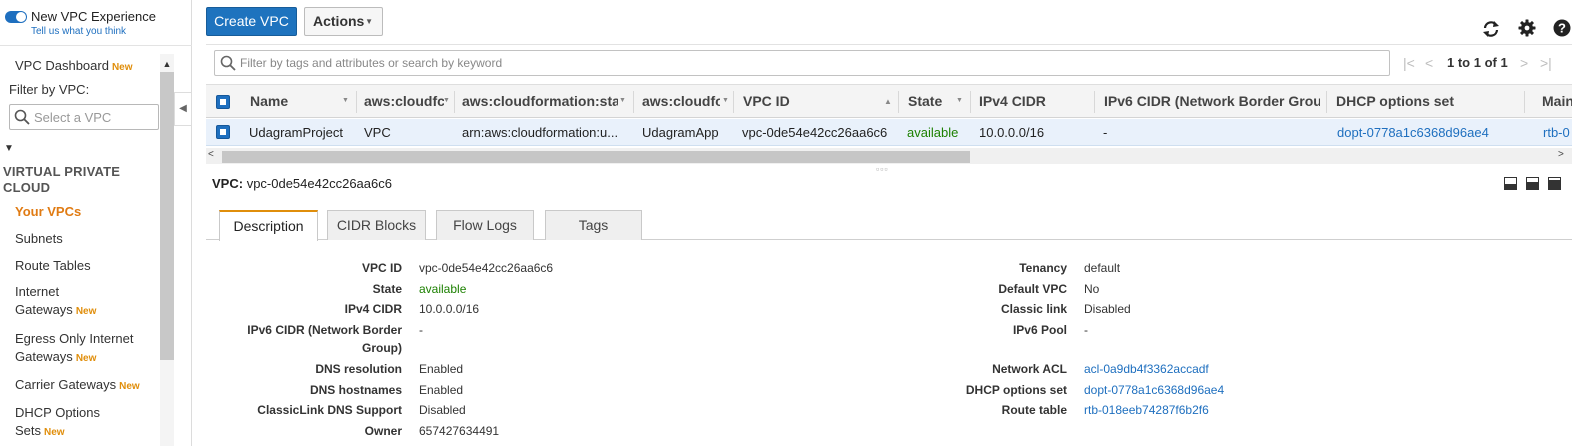 This screenshot has width=1572, height=446. What do you see at coordinates (49, 89) in the screenshot?
I see `filter-by-vpc-label: Filter by VPC:` at bounding box center [49, 89].